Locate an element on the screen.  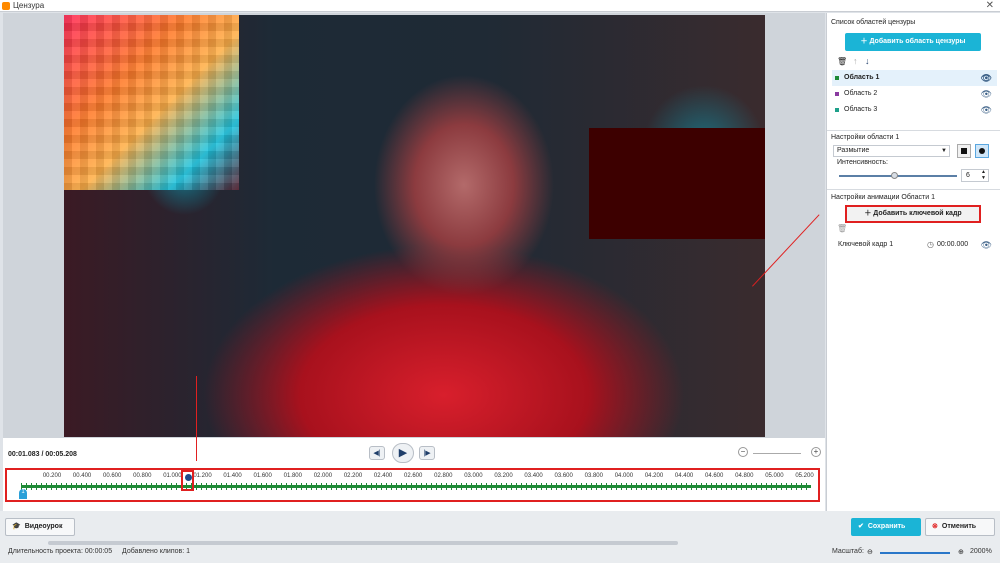
clips-status: Добавлено клипов: 1 is located at coordinates (156, 551).